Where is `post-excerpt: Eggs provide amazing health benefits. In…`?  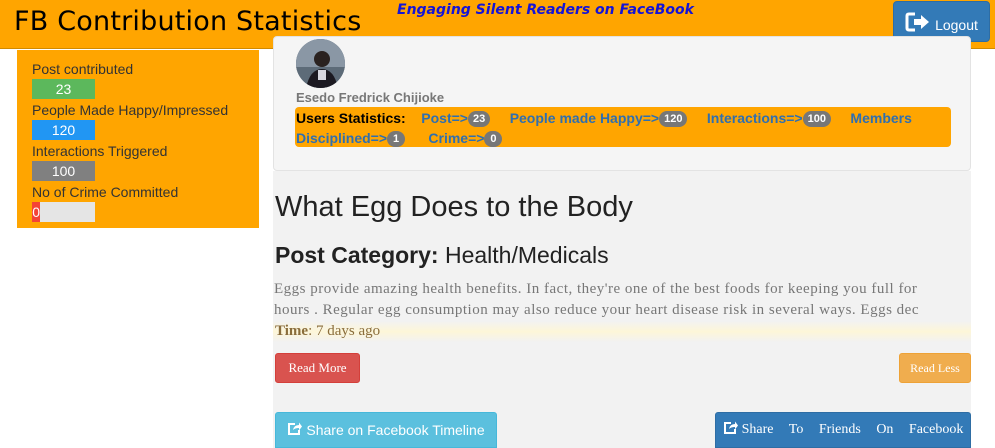 post-excerpt: Eggs provide amazing health benefits. In… is located at coordinates (621, 300).